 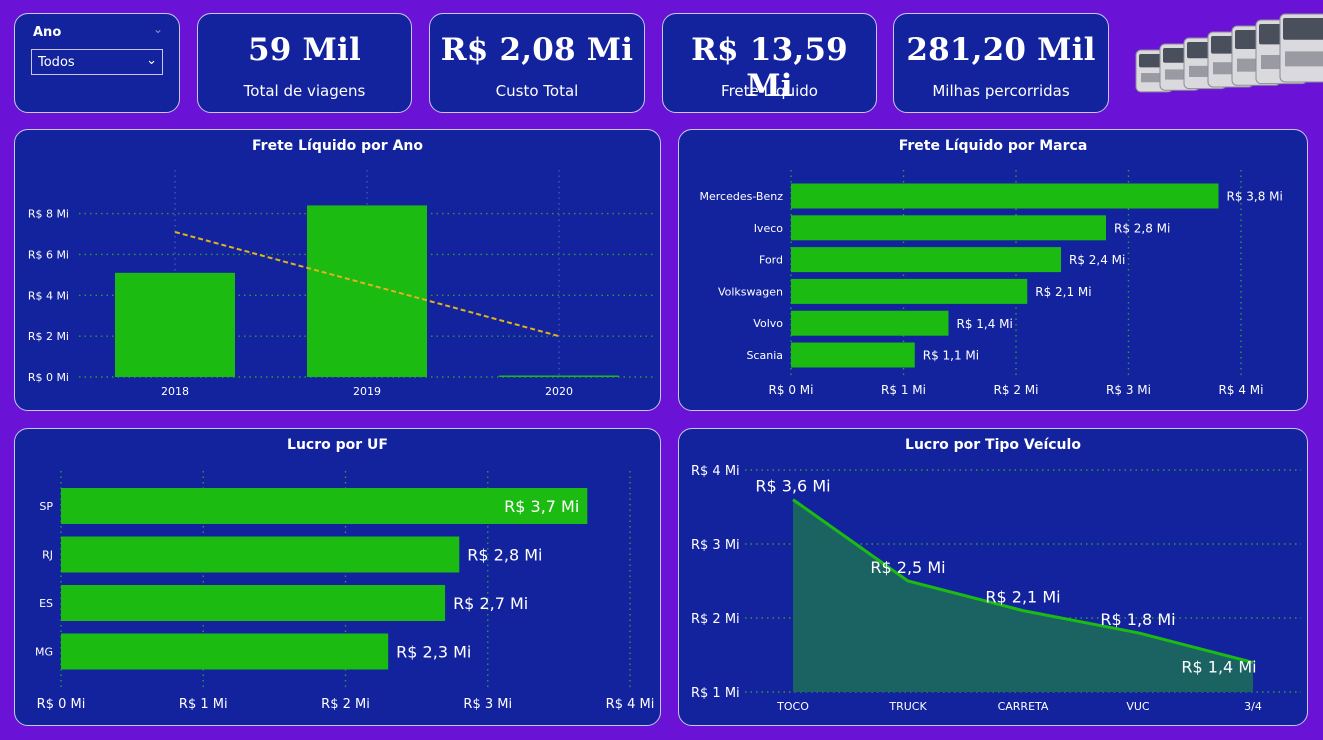 I want to click on x-tick-label: 2020, so click(x=559, y=391).